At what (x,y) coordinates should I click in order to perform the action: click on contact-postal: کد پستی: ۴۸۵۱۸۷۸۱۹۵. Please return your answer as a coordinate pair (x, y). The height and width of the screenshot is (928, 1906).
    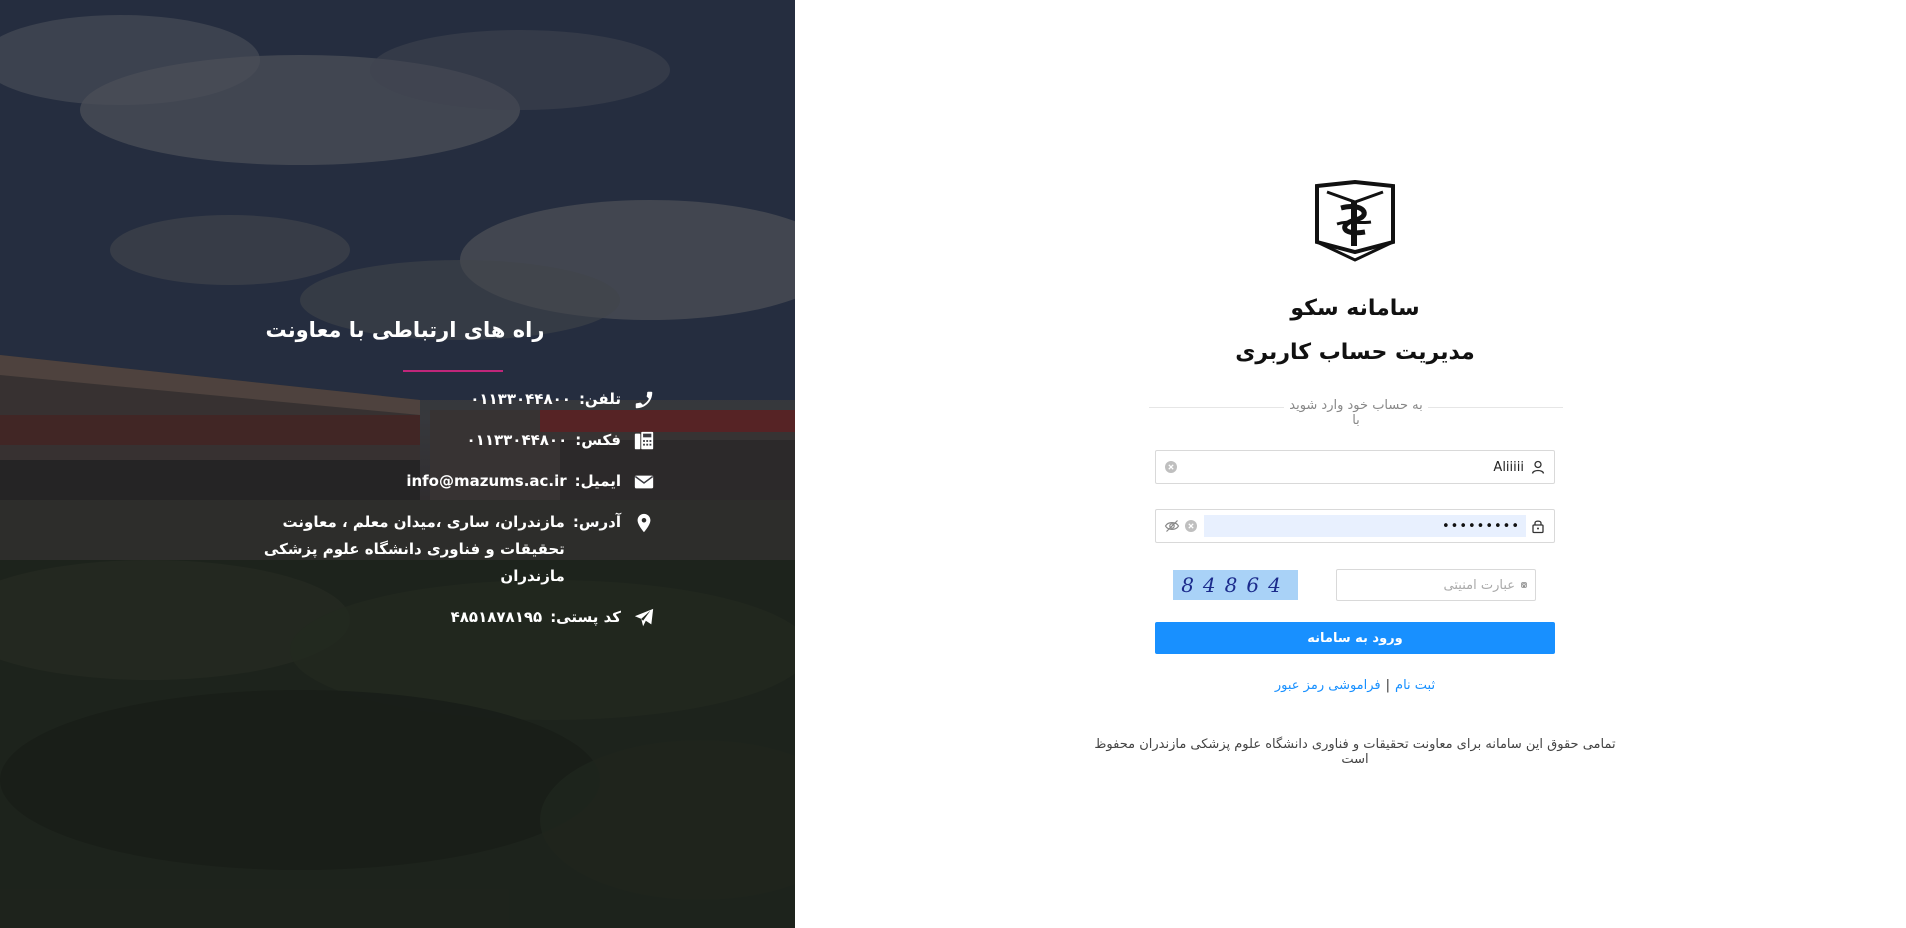
    Looking at the image, I should click on (455, 617).